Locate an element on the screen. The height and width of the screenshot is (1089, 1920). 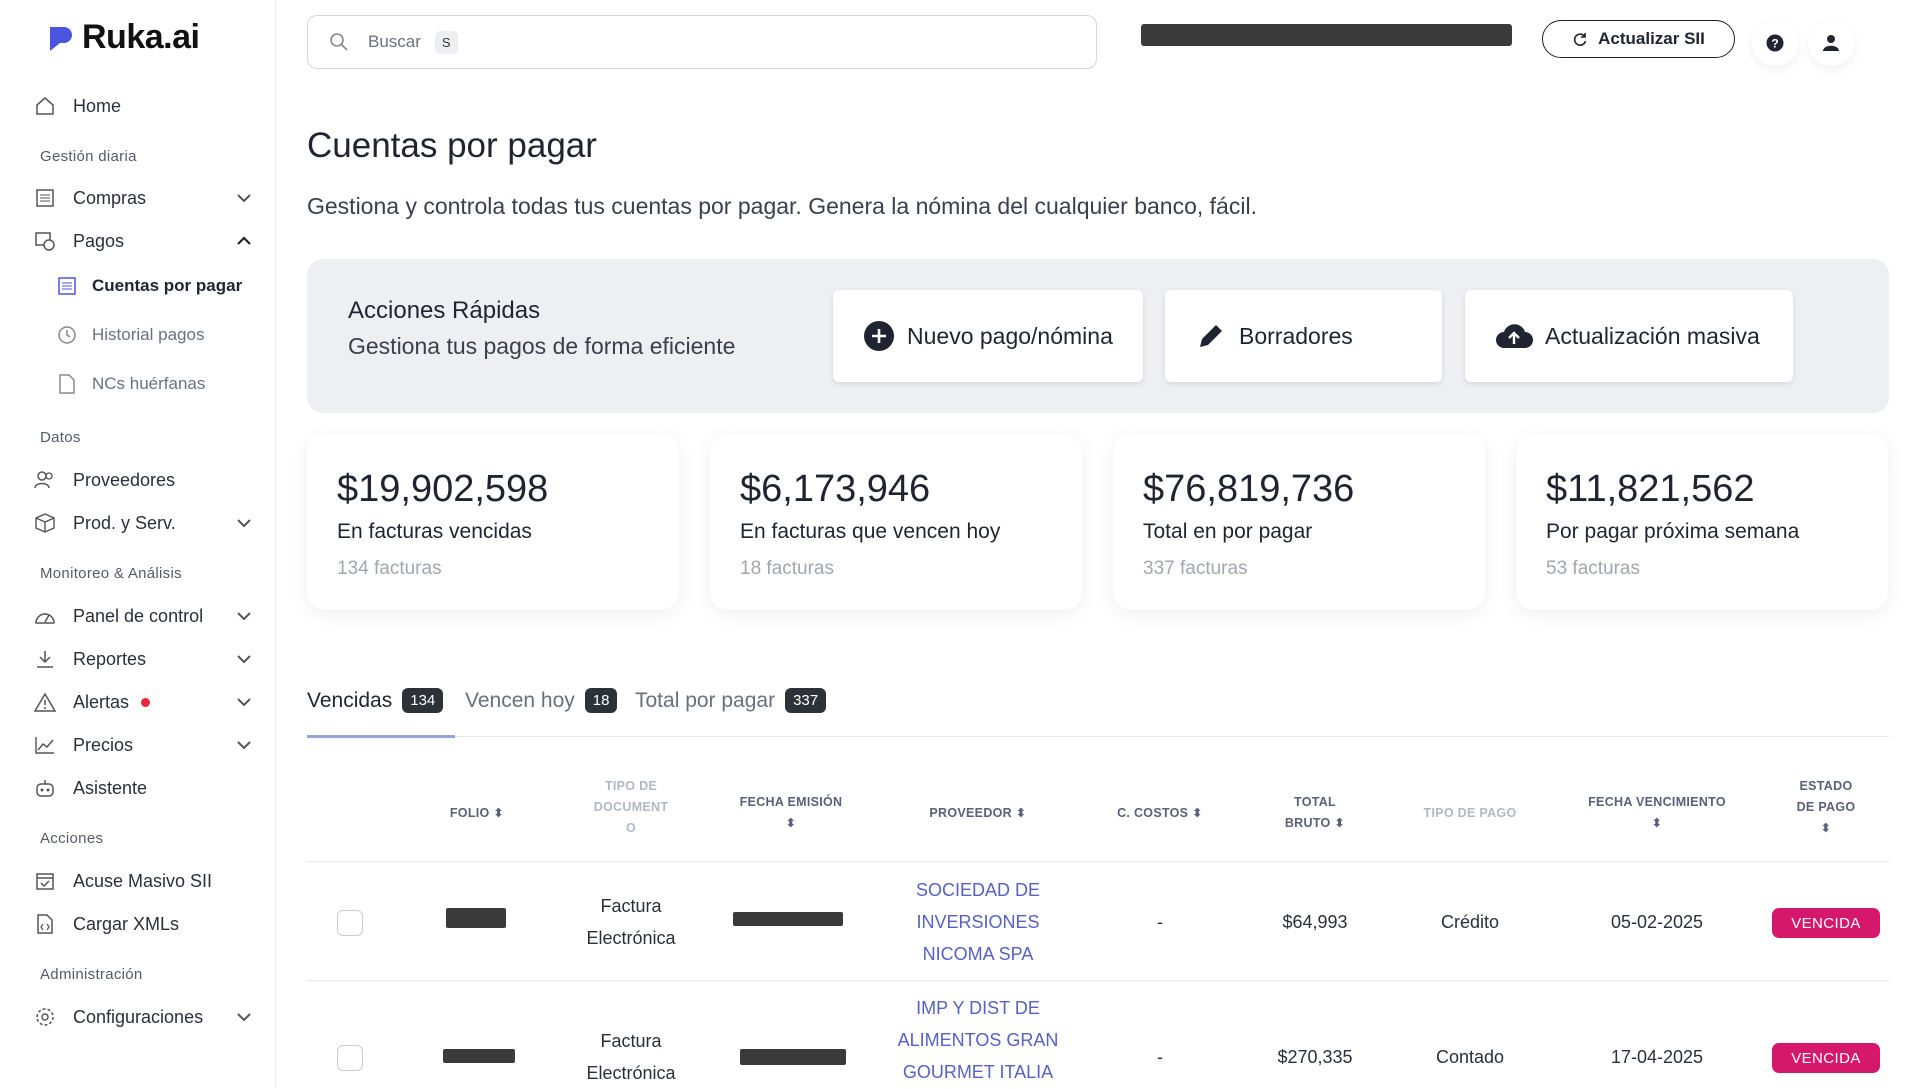
sidebar-item-home: Home is located at coordinates (143, 106).